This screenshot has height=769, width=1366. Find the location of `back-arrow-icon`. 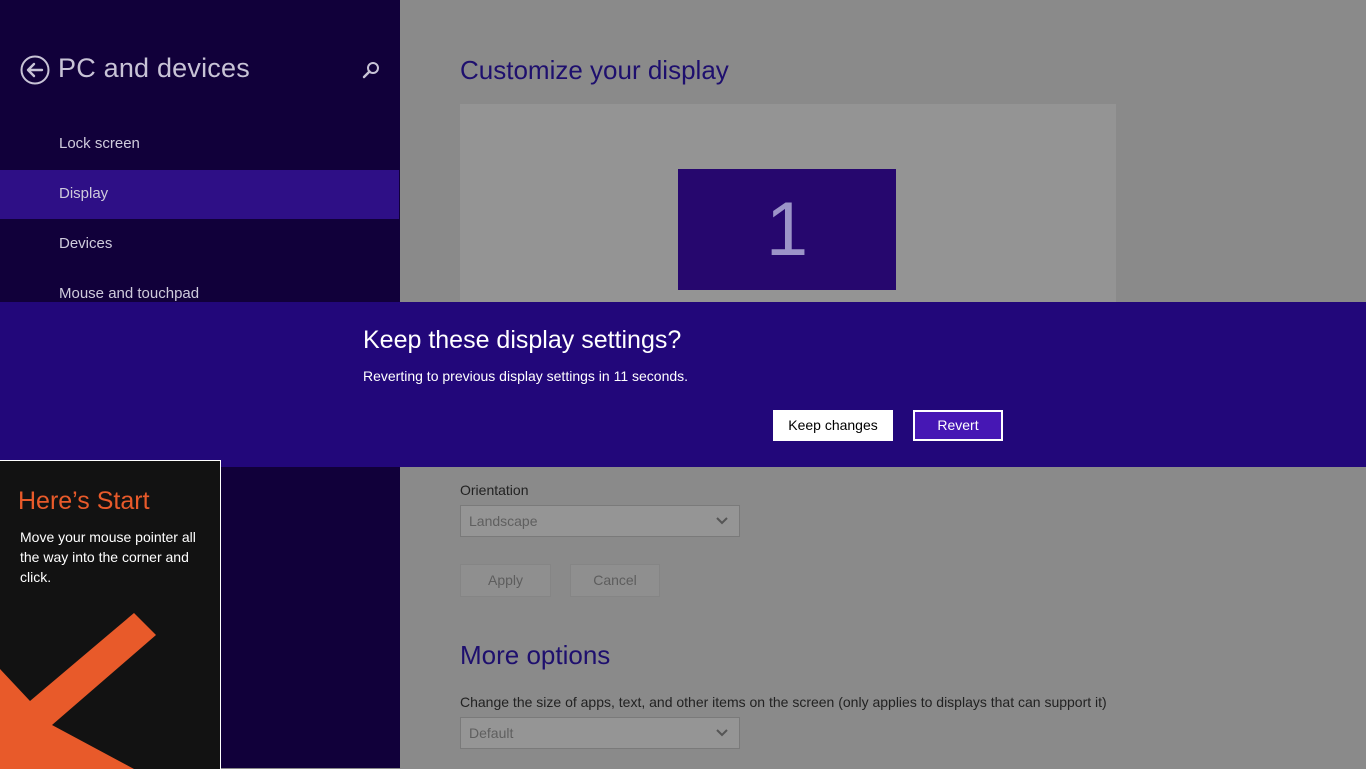

back-arrow-icon is located at coordinates (35, 70).